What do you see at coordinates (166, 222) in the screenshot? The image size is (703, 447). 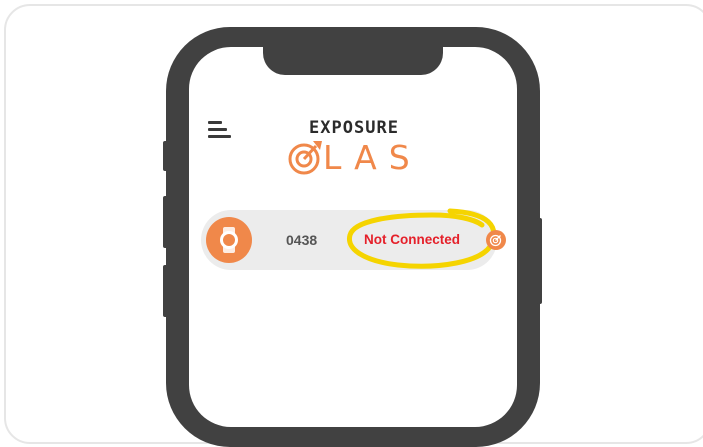 I see `phone-side-button-volume-up` at bounding box center [166, 222].